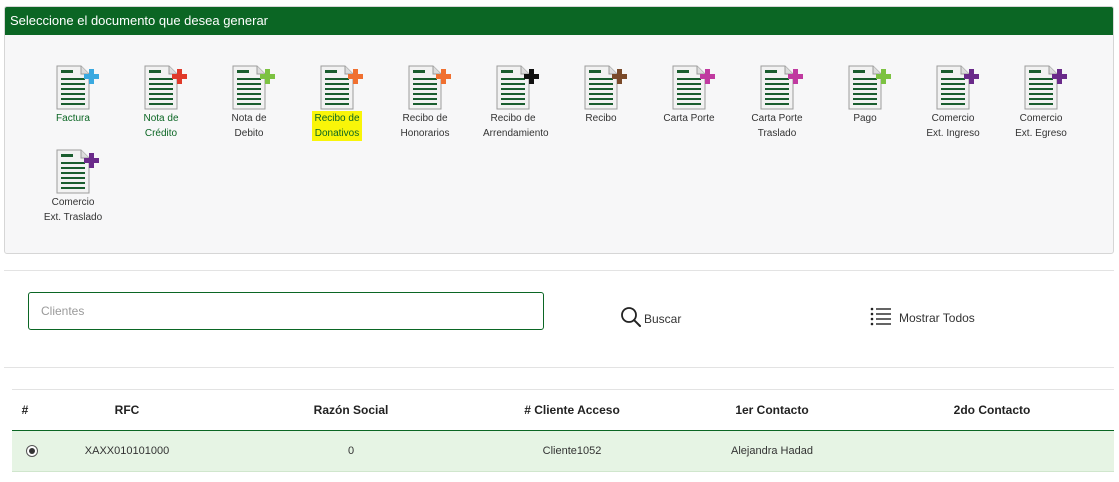 This screenshot has height=482, width=1119. I want to click on document-option: Carta Porte, so click(689, 93).